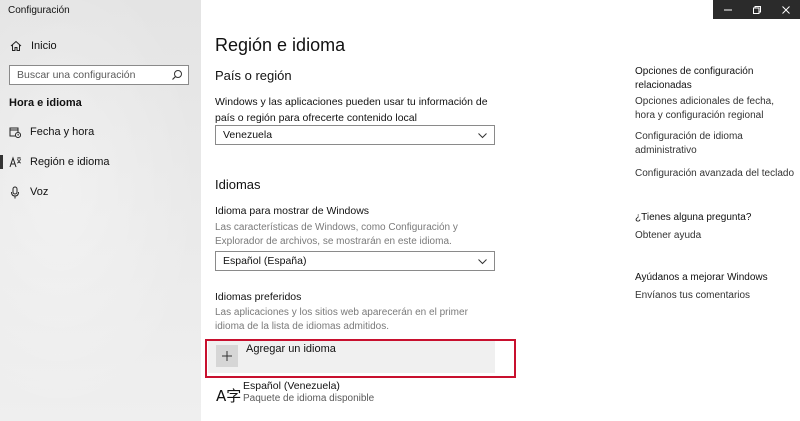 The image size is (800, 421). I want to click on sidebar-item-fecha-y-hora: Fecha y hora, so click(100, 132).